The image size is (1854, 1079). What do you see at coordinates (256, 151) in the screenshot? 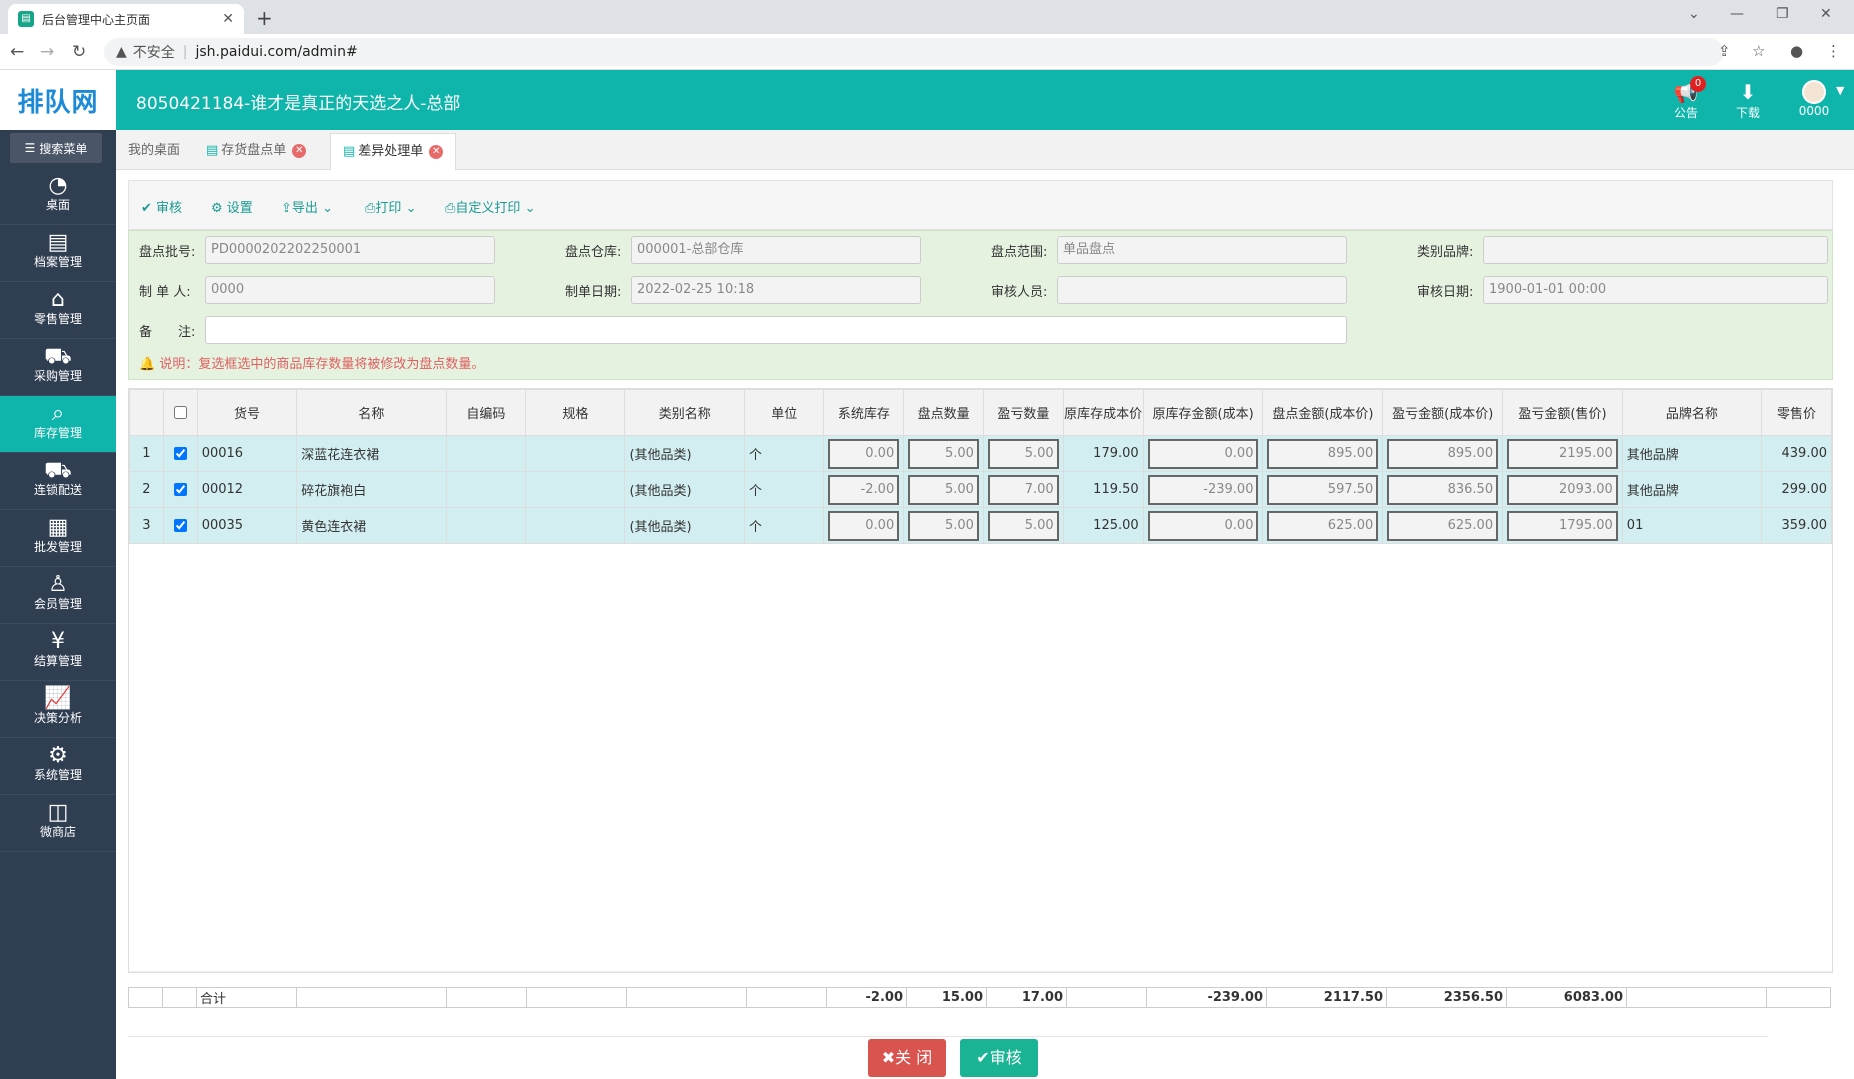
I see `tab-inventory-count: ▤ 存货盘点单 ✕` at bounding box center [256, 151].